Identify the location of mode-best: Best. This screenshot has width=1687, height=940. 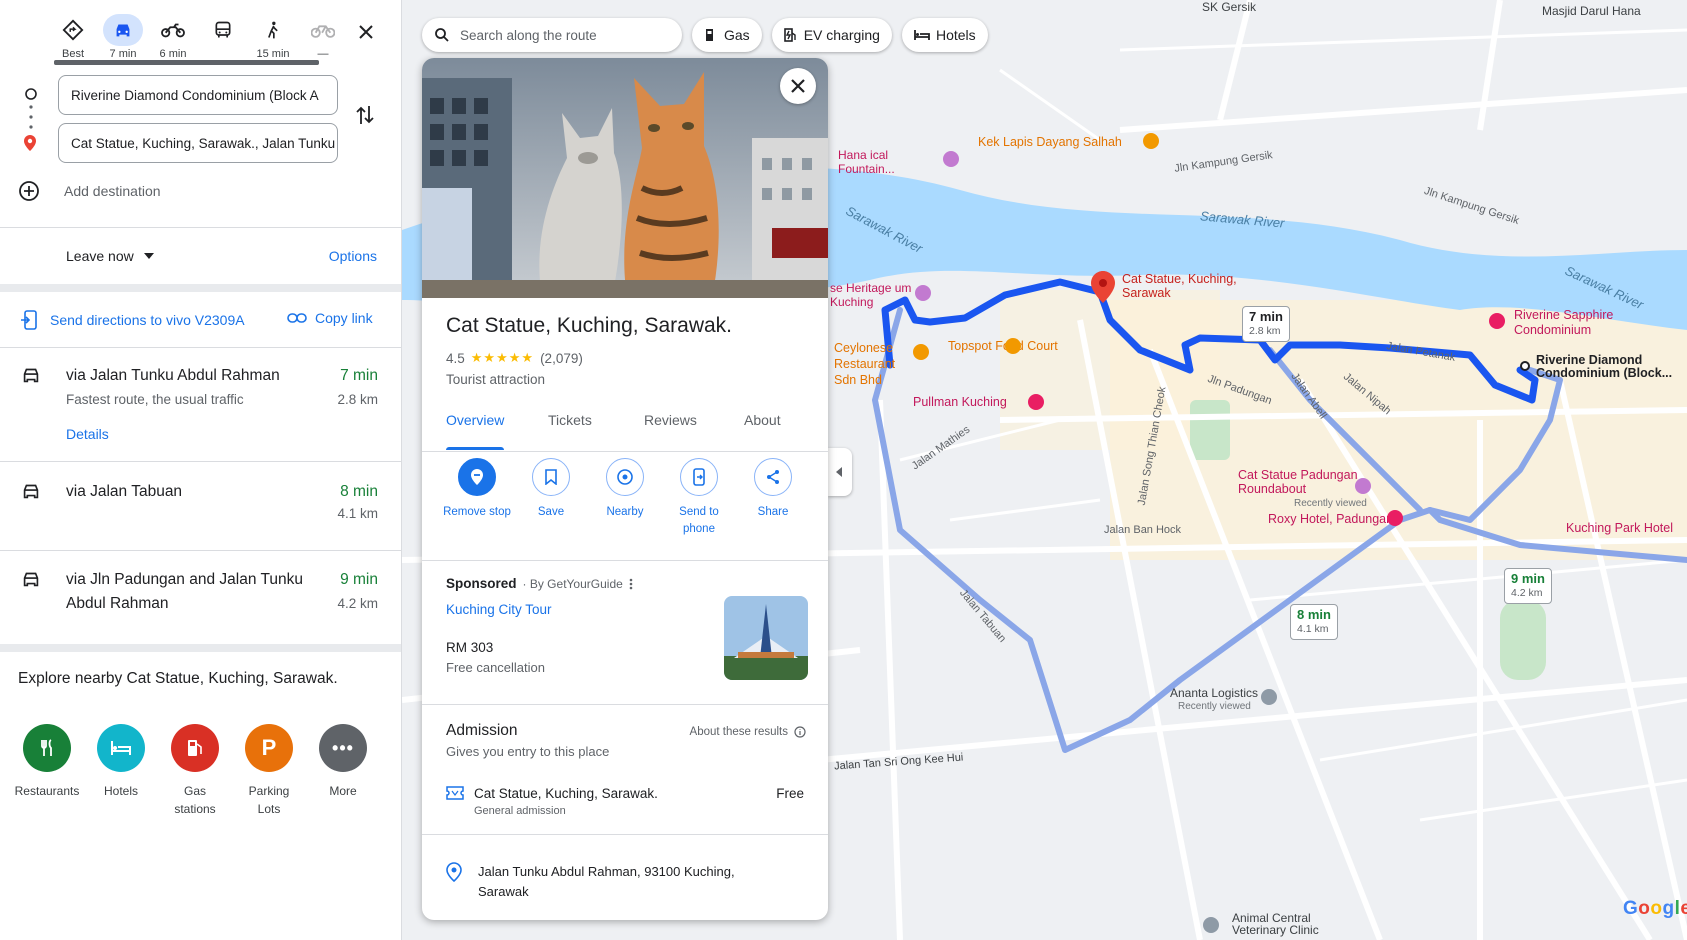
(73, 37).